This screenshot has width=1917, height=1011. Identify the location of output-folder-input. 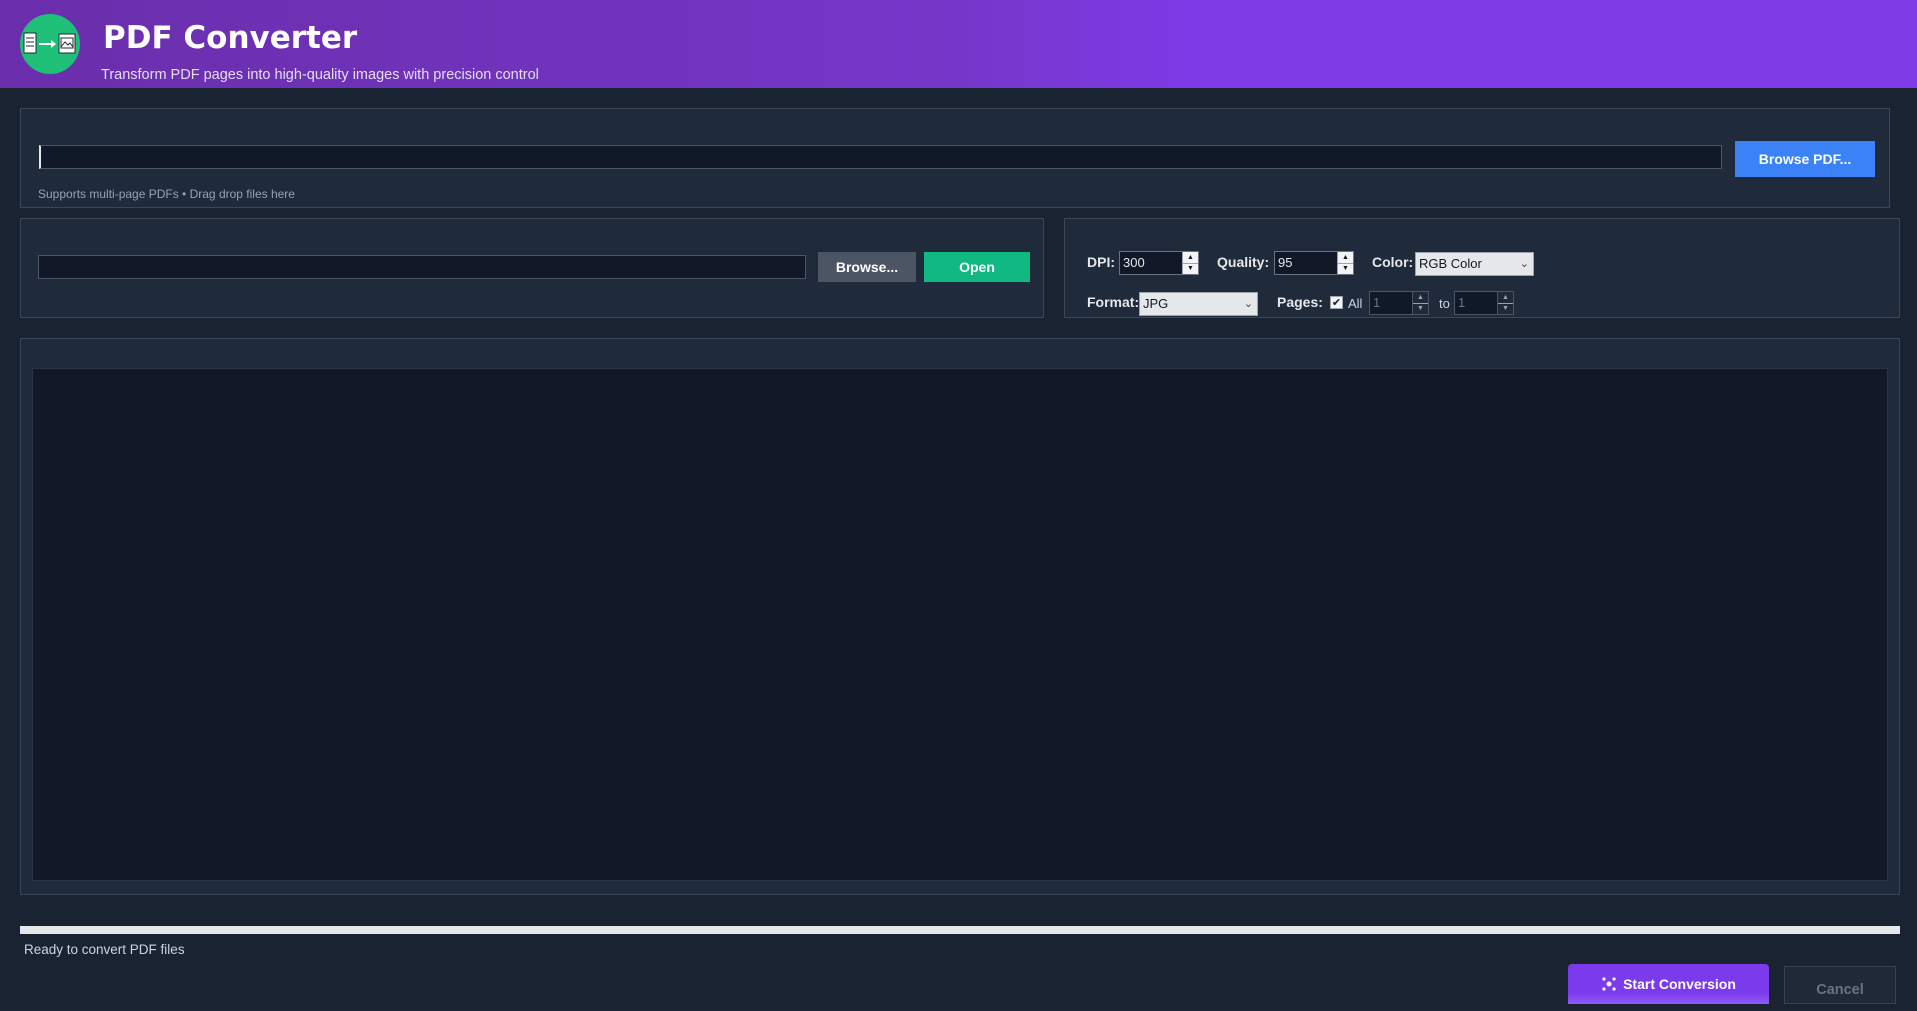
(422, 267).